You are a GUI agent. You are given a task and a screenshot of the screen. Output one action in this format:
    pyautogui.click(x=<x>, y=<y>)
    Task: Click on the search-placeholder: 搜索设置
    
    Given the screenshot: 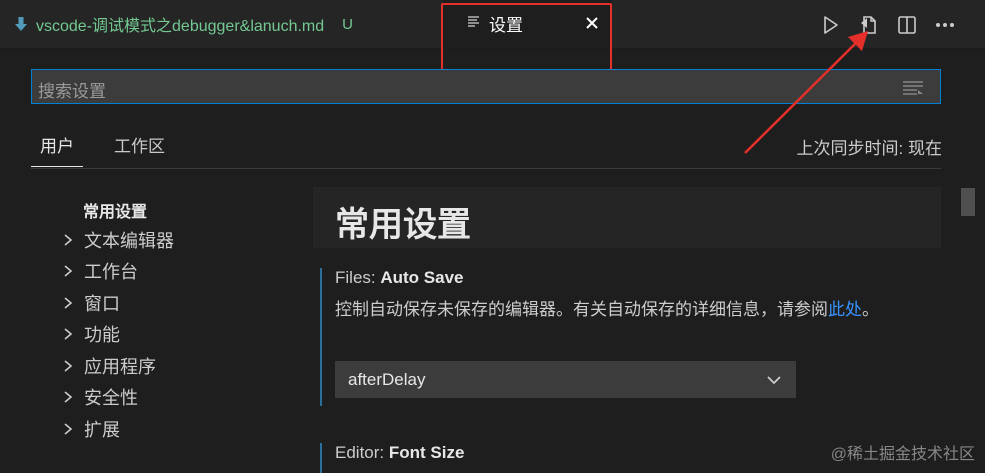 What is the action you would take?
    pyautogui.click(x=72, y=91)
    